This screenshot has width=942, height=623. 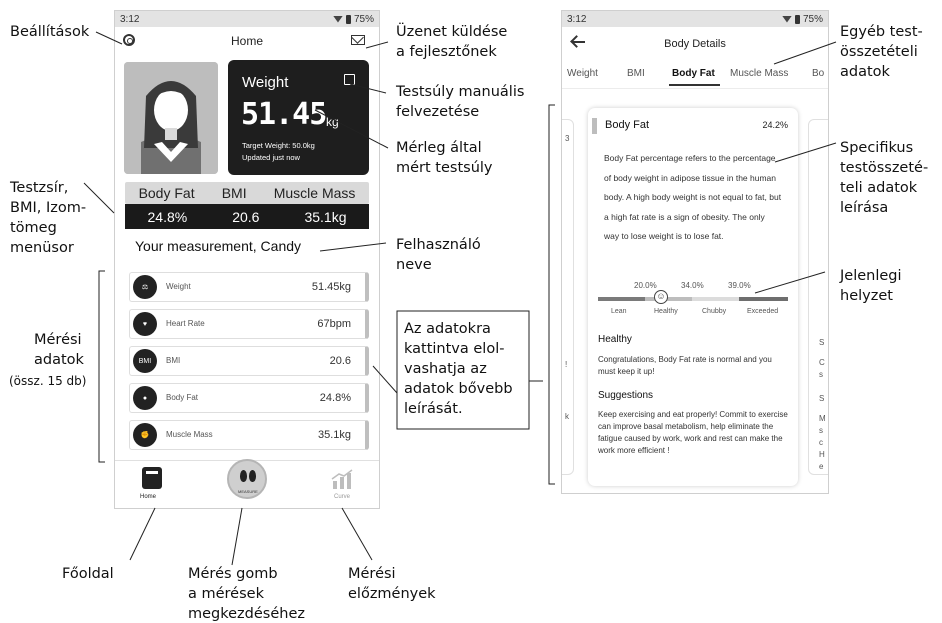 I want to click on next-card-fragment: s, so click(x=821, y=430).